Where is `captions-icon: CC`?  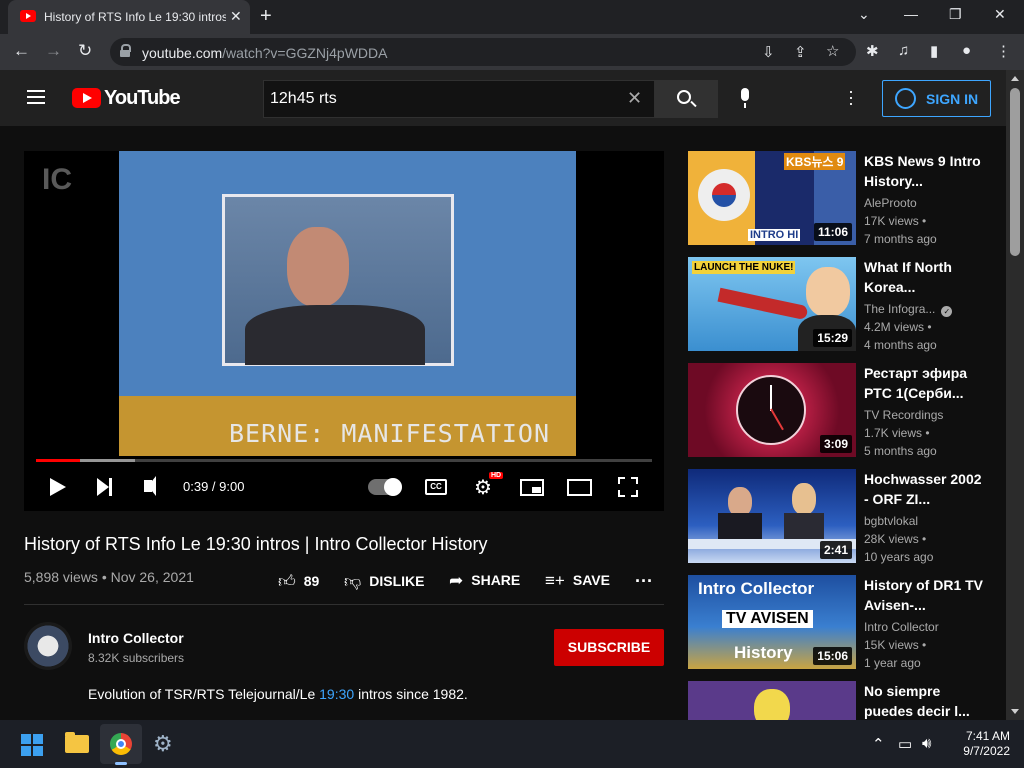 captions-icon: CC is located at coordinates (436, 487).